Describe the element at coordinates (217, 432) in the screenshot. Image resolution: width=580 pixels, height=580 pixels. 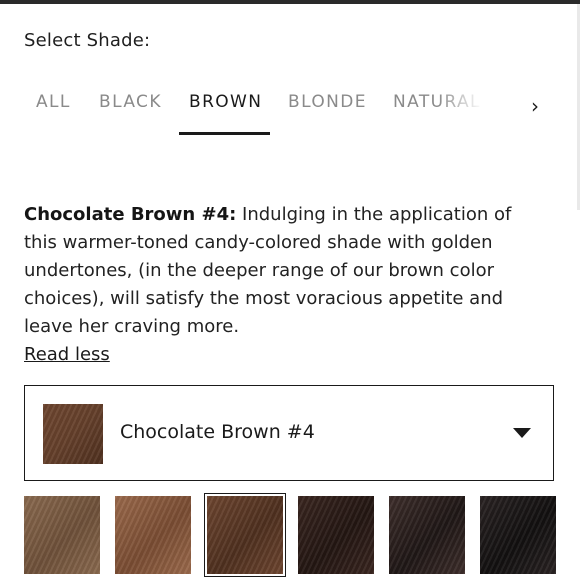
I see `selected-shade-value: Chocolate Brown #4` at that location.